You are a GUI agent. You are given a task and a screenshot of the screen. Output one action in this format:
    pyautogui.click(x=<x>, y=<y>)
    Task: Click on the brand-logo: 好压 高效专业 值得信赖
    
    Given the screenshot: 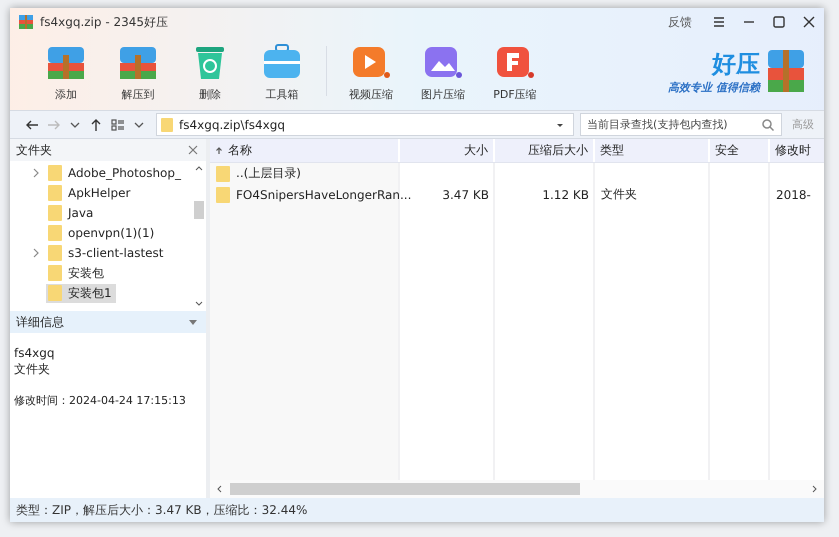 What is the action you would take?
    pyautogui.click(x=738, y=71)
    